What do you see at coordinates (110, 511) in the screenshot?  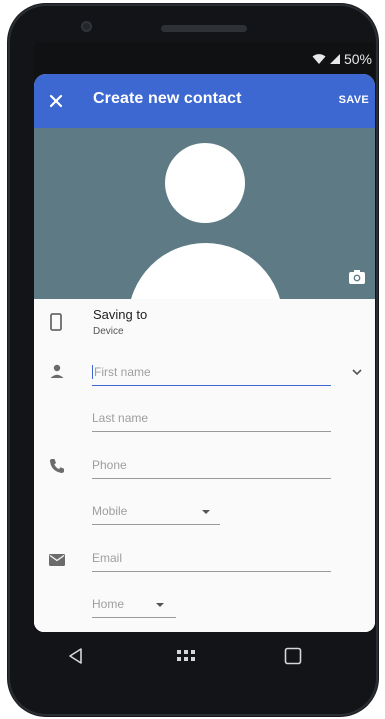 I see `phone-type-value: Mobile` at bounding box center [110, 511].